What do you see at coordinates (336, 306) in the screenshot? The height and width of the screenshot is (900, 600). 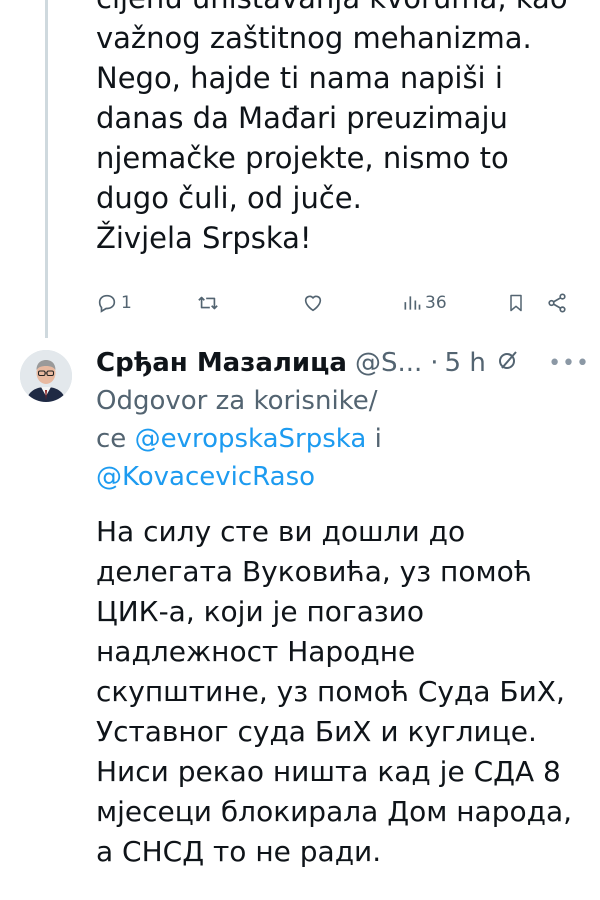 I see `previous-tweet-actions: 1 36` at bounding box center [336, 306].